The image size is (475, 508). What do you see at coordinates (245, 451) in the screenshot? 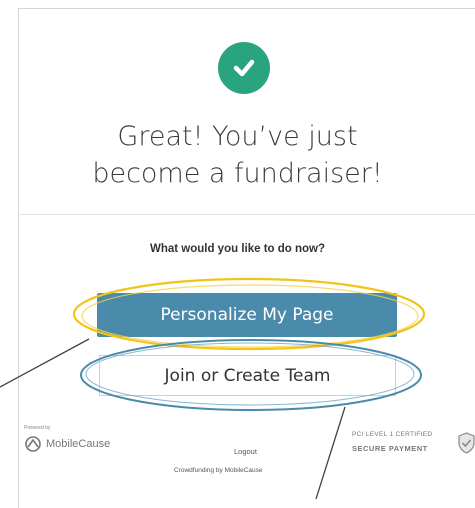
I see `logout-link: Logout` at bounding box center [245, 451].